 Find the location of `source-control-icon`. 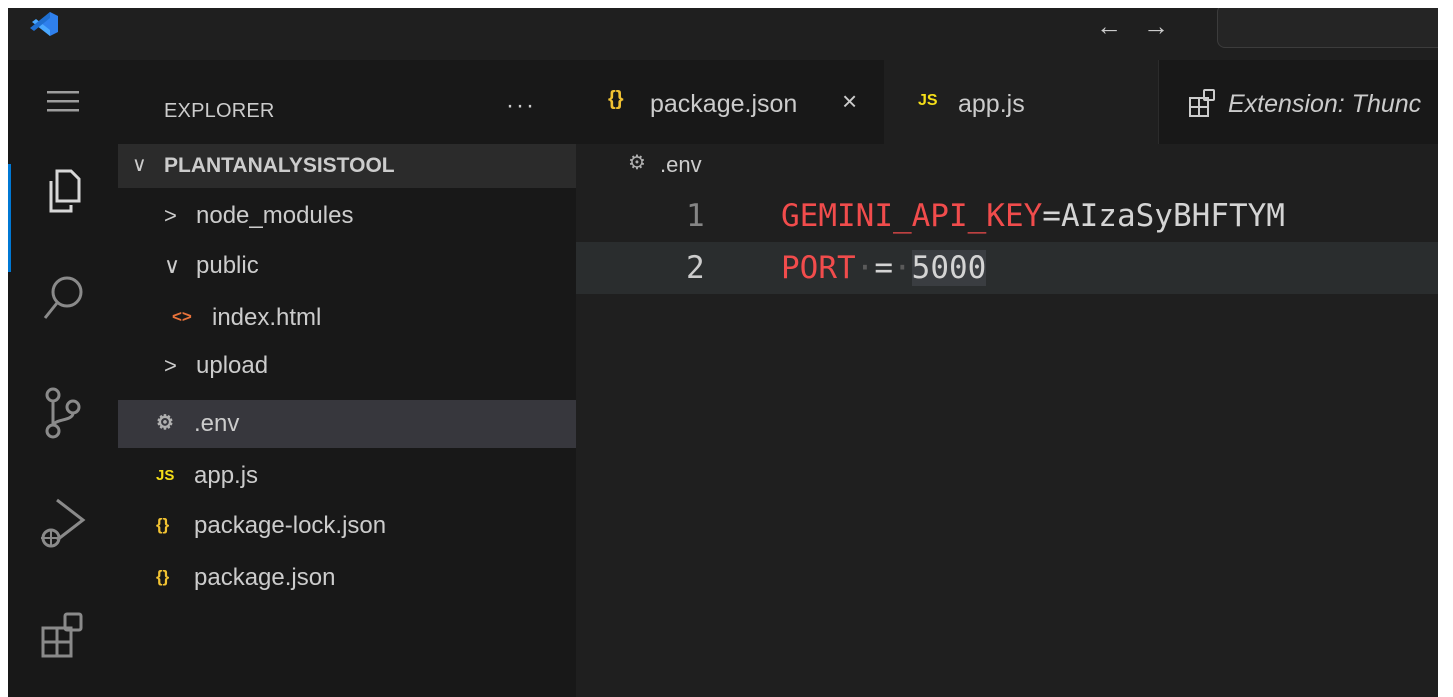

source-control-icon is located at coordinates (63, 413).